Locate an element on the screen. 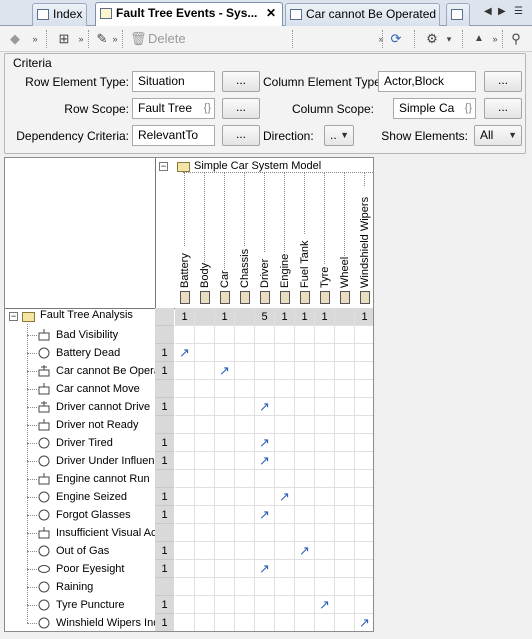  gear-icon: ⚙ is located at coordinates (432, 39).